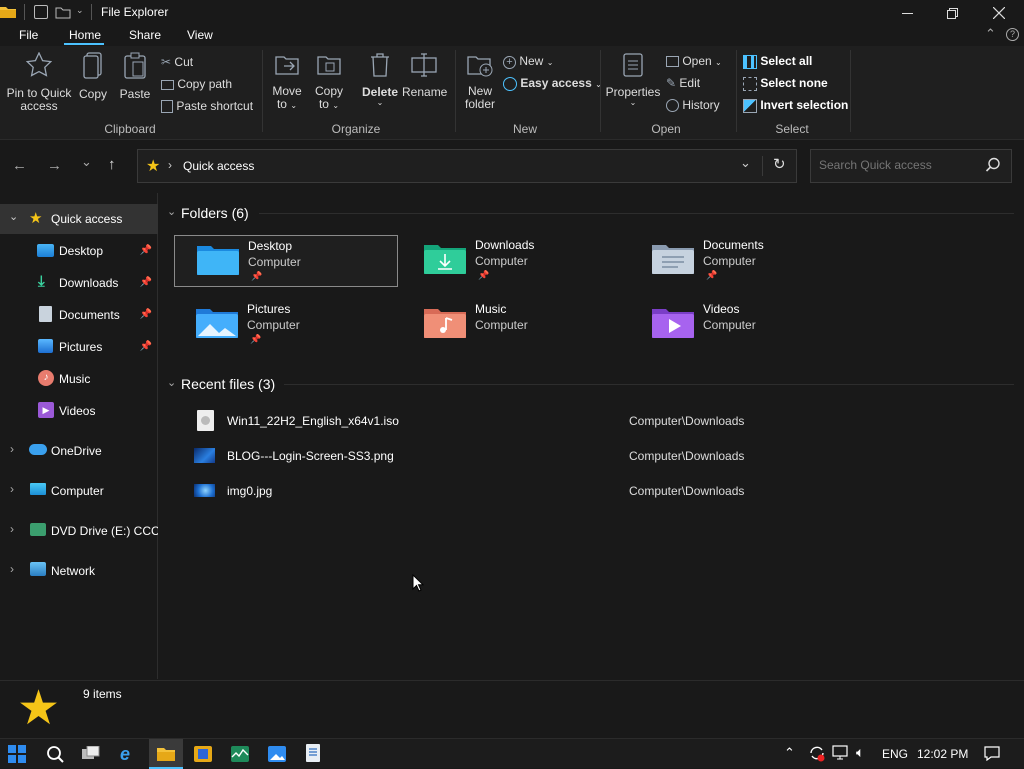 The width and height of the screenshot is (1024, 769). I want to click on file-explorer-taskbar-button, so click(166, 754).